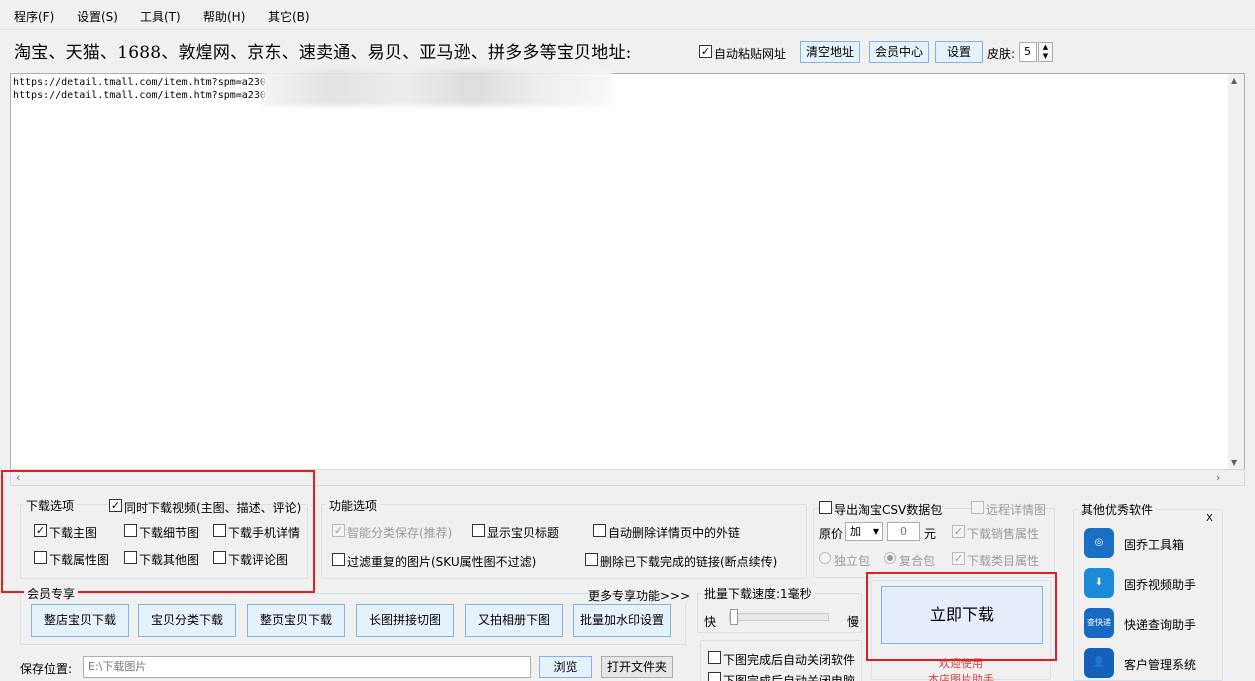 Image resolution: width=1255 pixels, height=681 pixels. Describe the element at coordinates (714, 657) in the screenshot. I see `close-software-checkbox` at that location.